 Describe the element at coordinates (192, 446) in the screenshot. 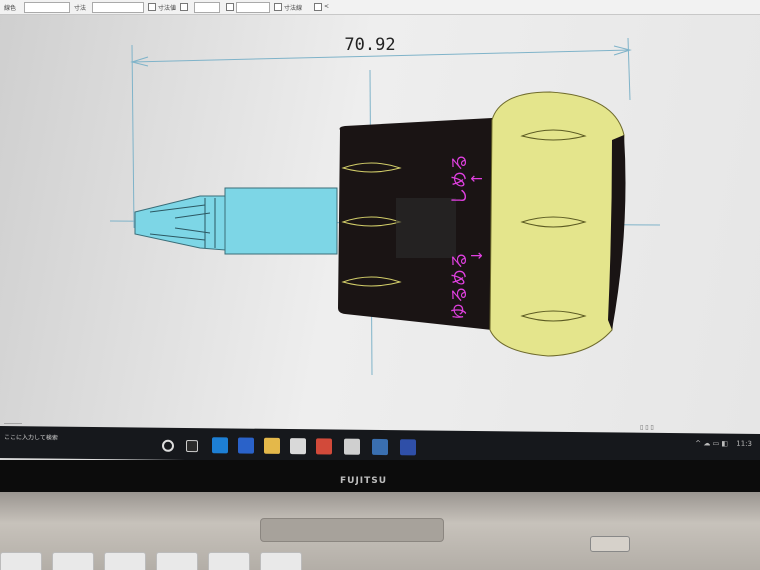

I see `task-view-icon` at that location.